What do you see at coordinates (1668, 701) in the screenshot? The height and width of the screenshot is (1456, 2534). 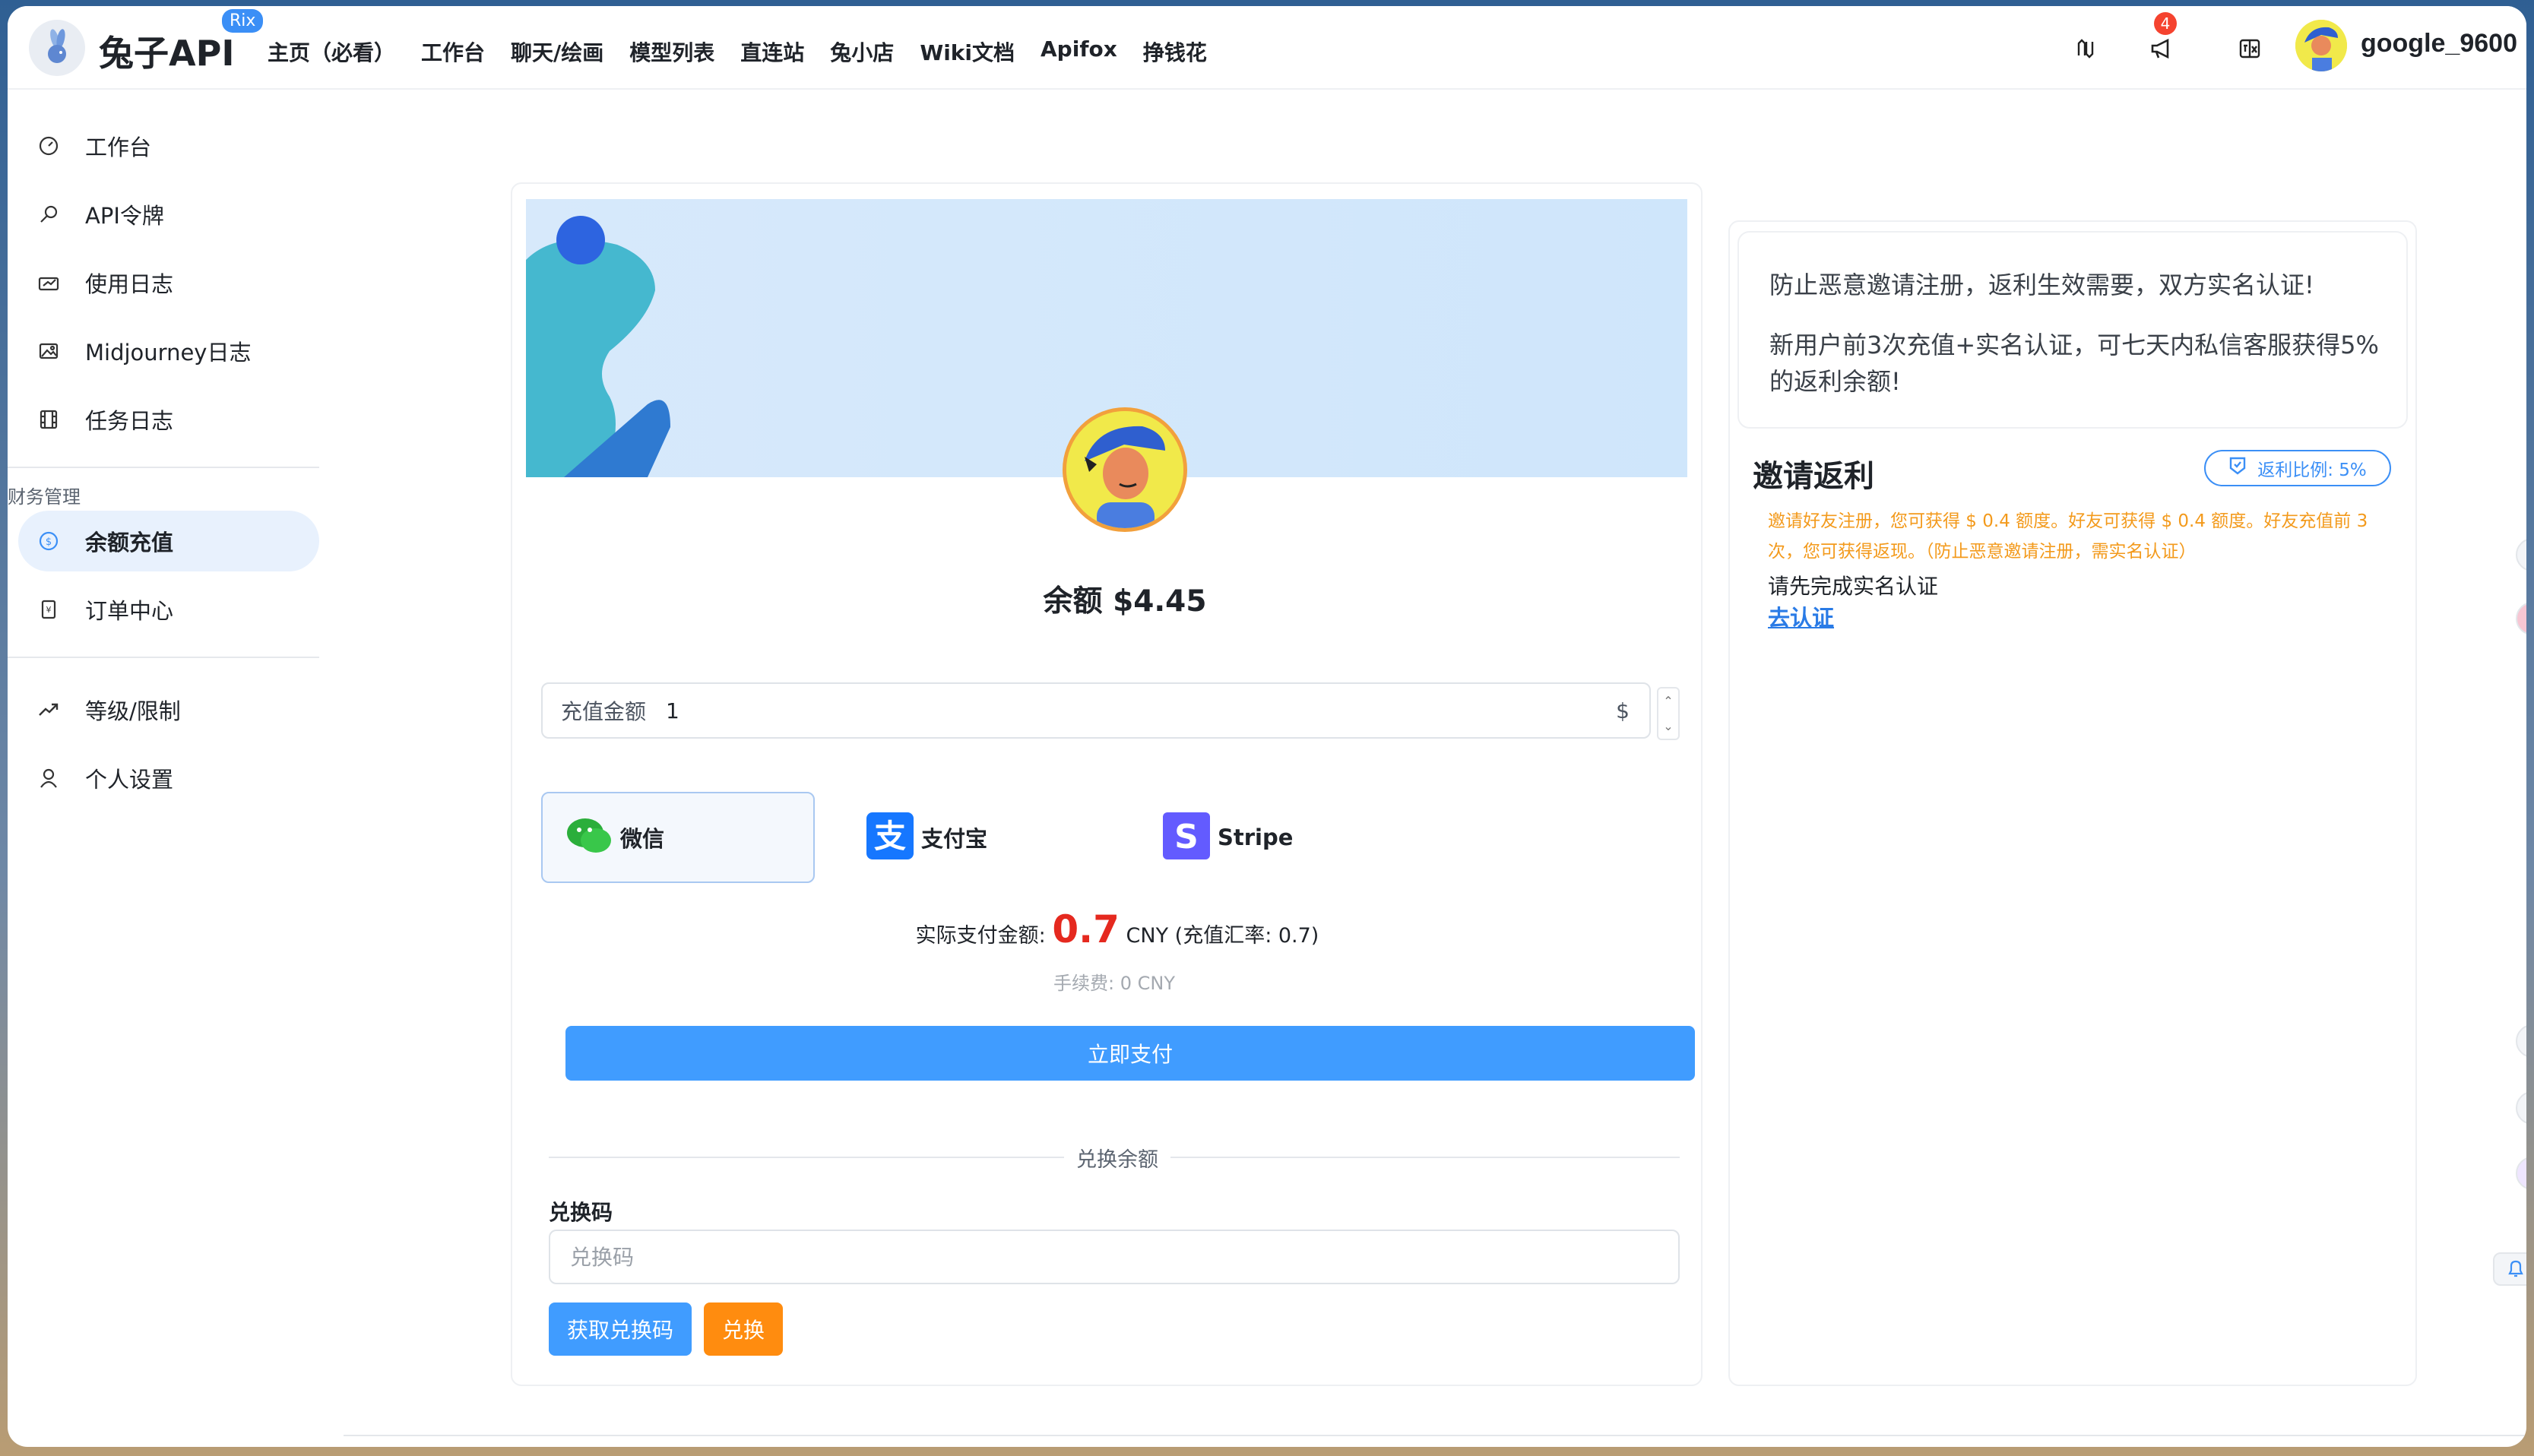 I see `chevron-up-icon: ⌃` at bounding box center [1668, 701].